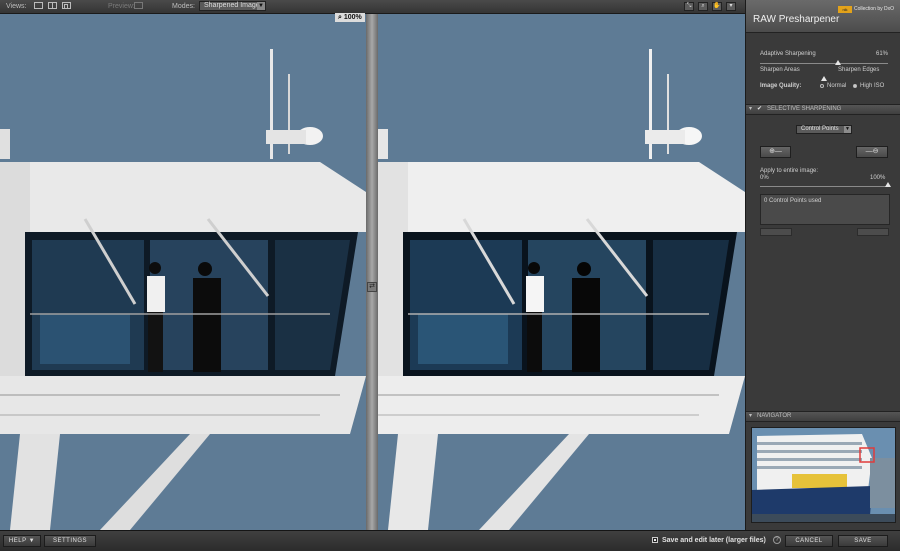  I want to click on zoom-indicator: ⌕ 100%, so click(350, 17).